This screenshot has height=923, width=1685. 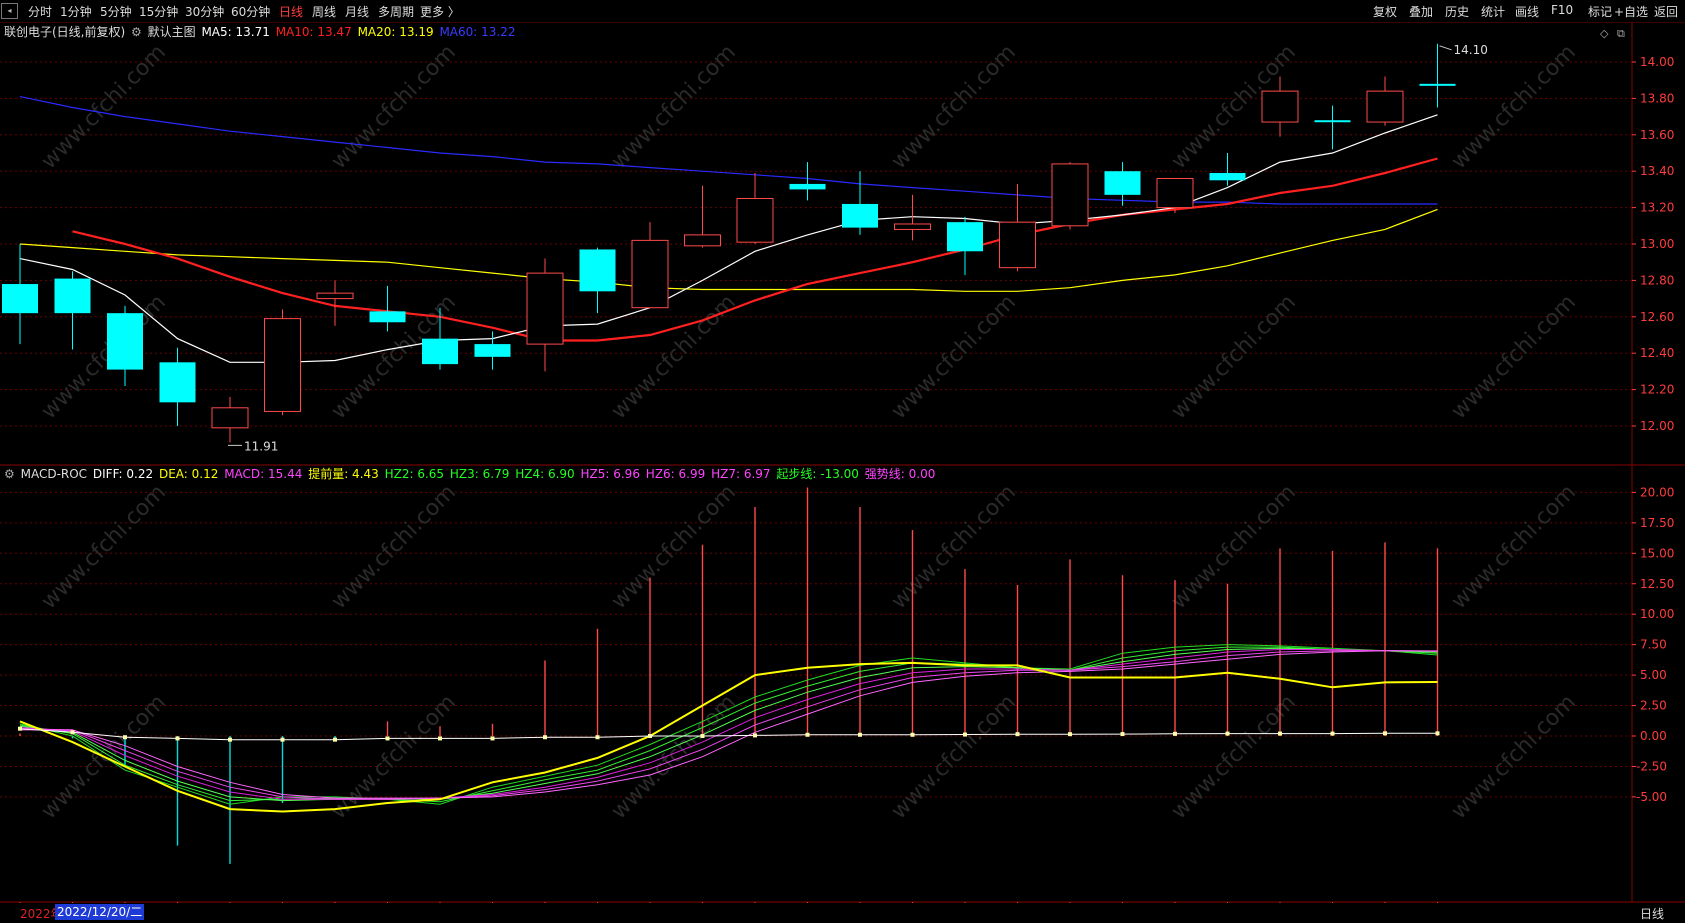 I want to click on ma5-value: MA5: 13.71, so click(x=235, y=32).